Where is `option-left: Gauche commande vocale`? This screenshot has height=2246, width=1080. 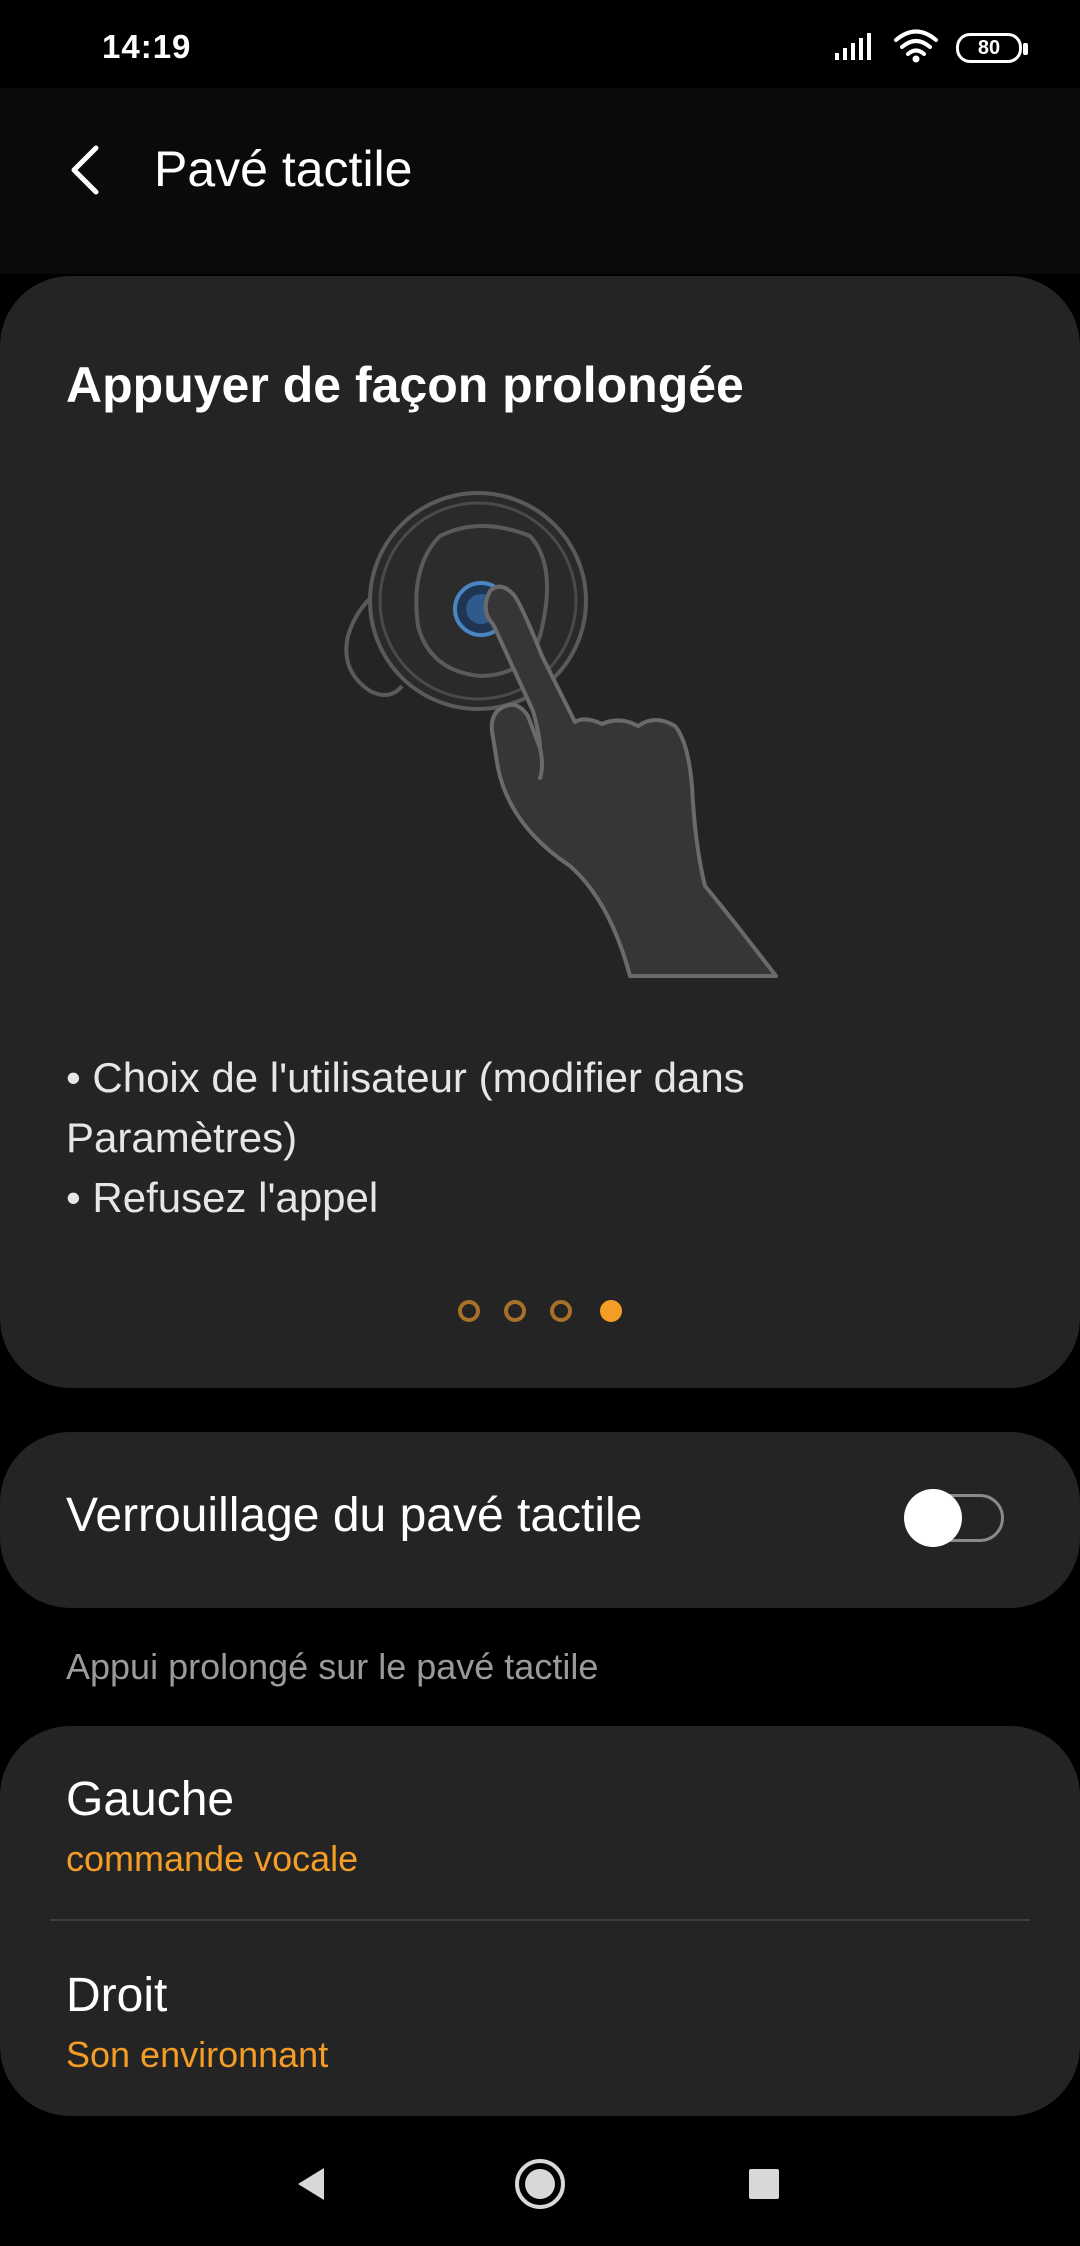 option-left: Gauche commande vocale is located at coordinates (540, 1824).